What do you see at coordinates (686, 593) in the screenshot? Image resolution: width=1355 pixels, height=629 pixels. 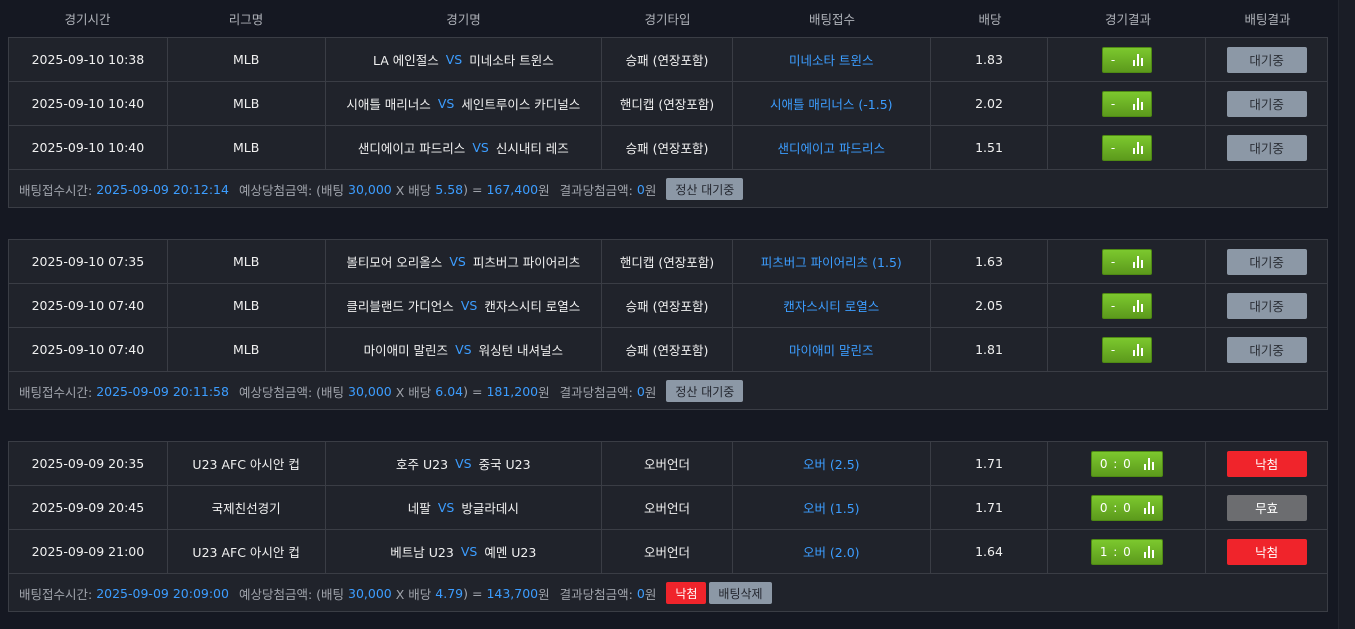 I see `settlement-badge: 낙첨` at bounding box center [686, 593].